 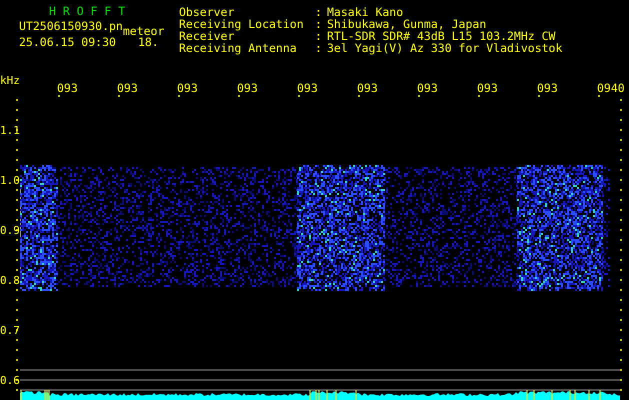 I want to click on axis-label: 0.8, so click(x=10, y=280).